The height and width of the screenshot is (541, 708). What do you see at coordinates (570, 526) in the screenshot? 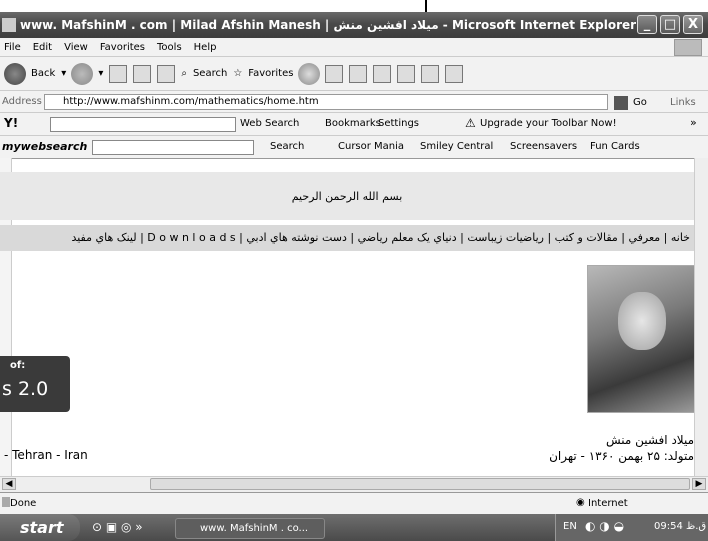
I see `language-indicator: EN` at bounding box center [570, 526].